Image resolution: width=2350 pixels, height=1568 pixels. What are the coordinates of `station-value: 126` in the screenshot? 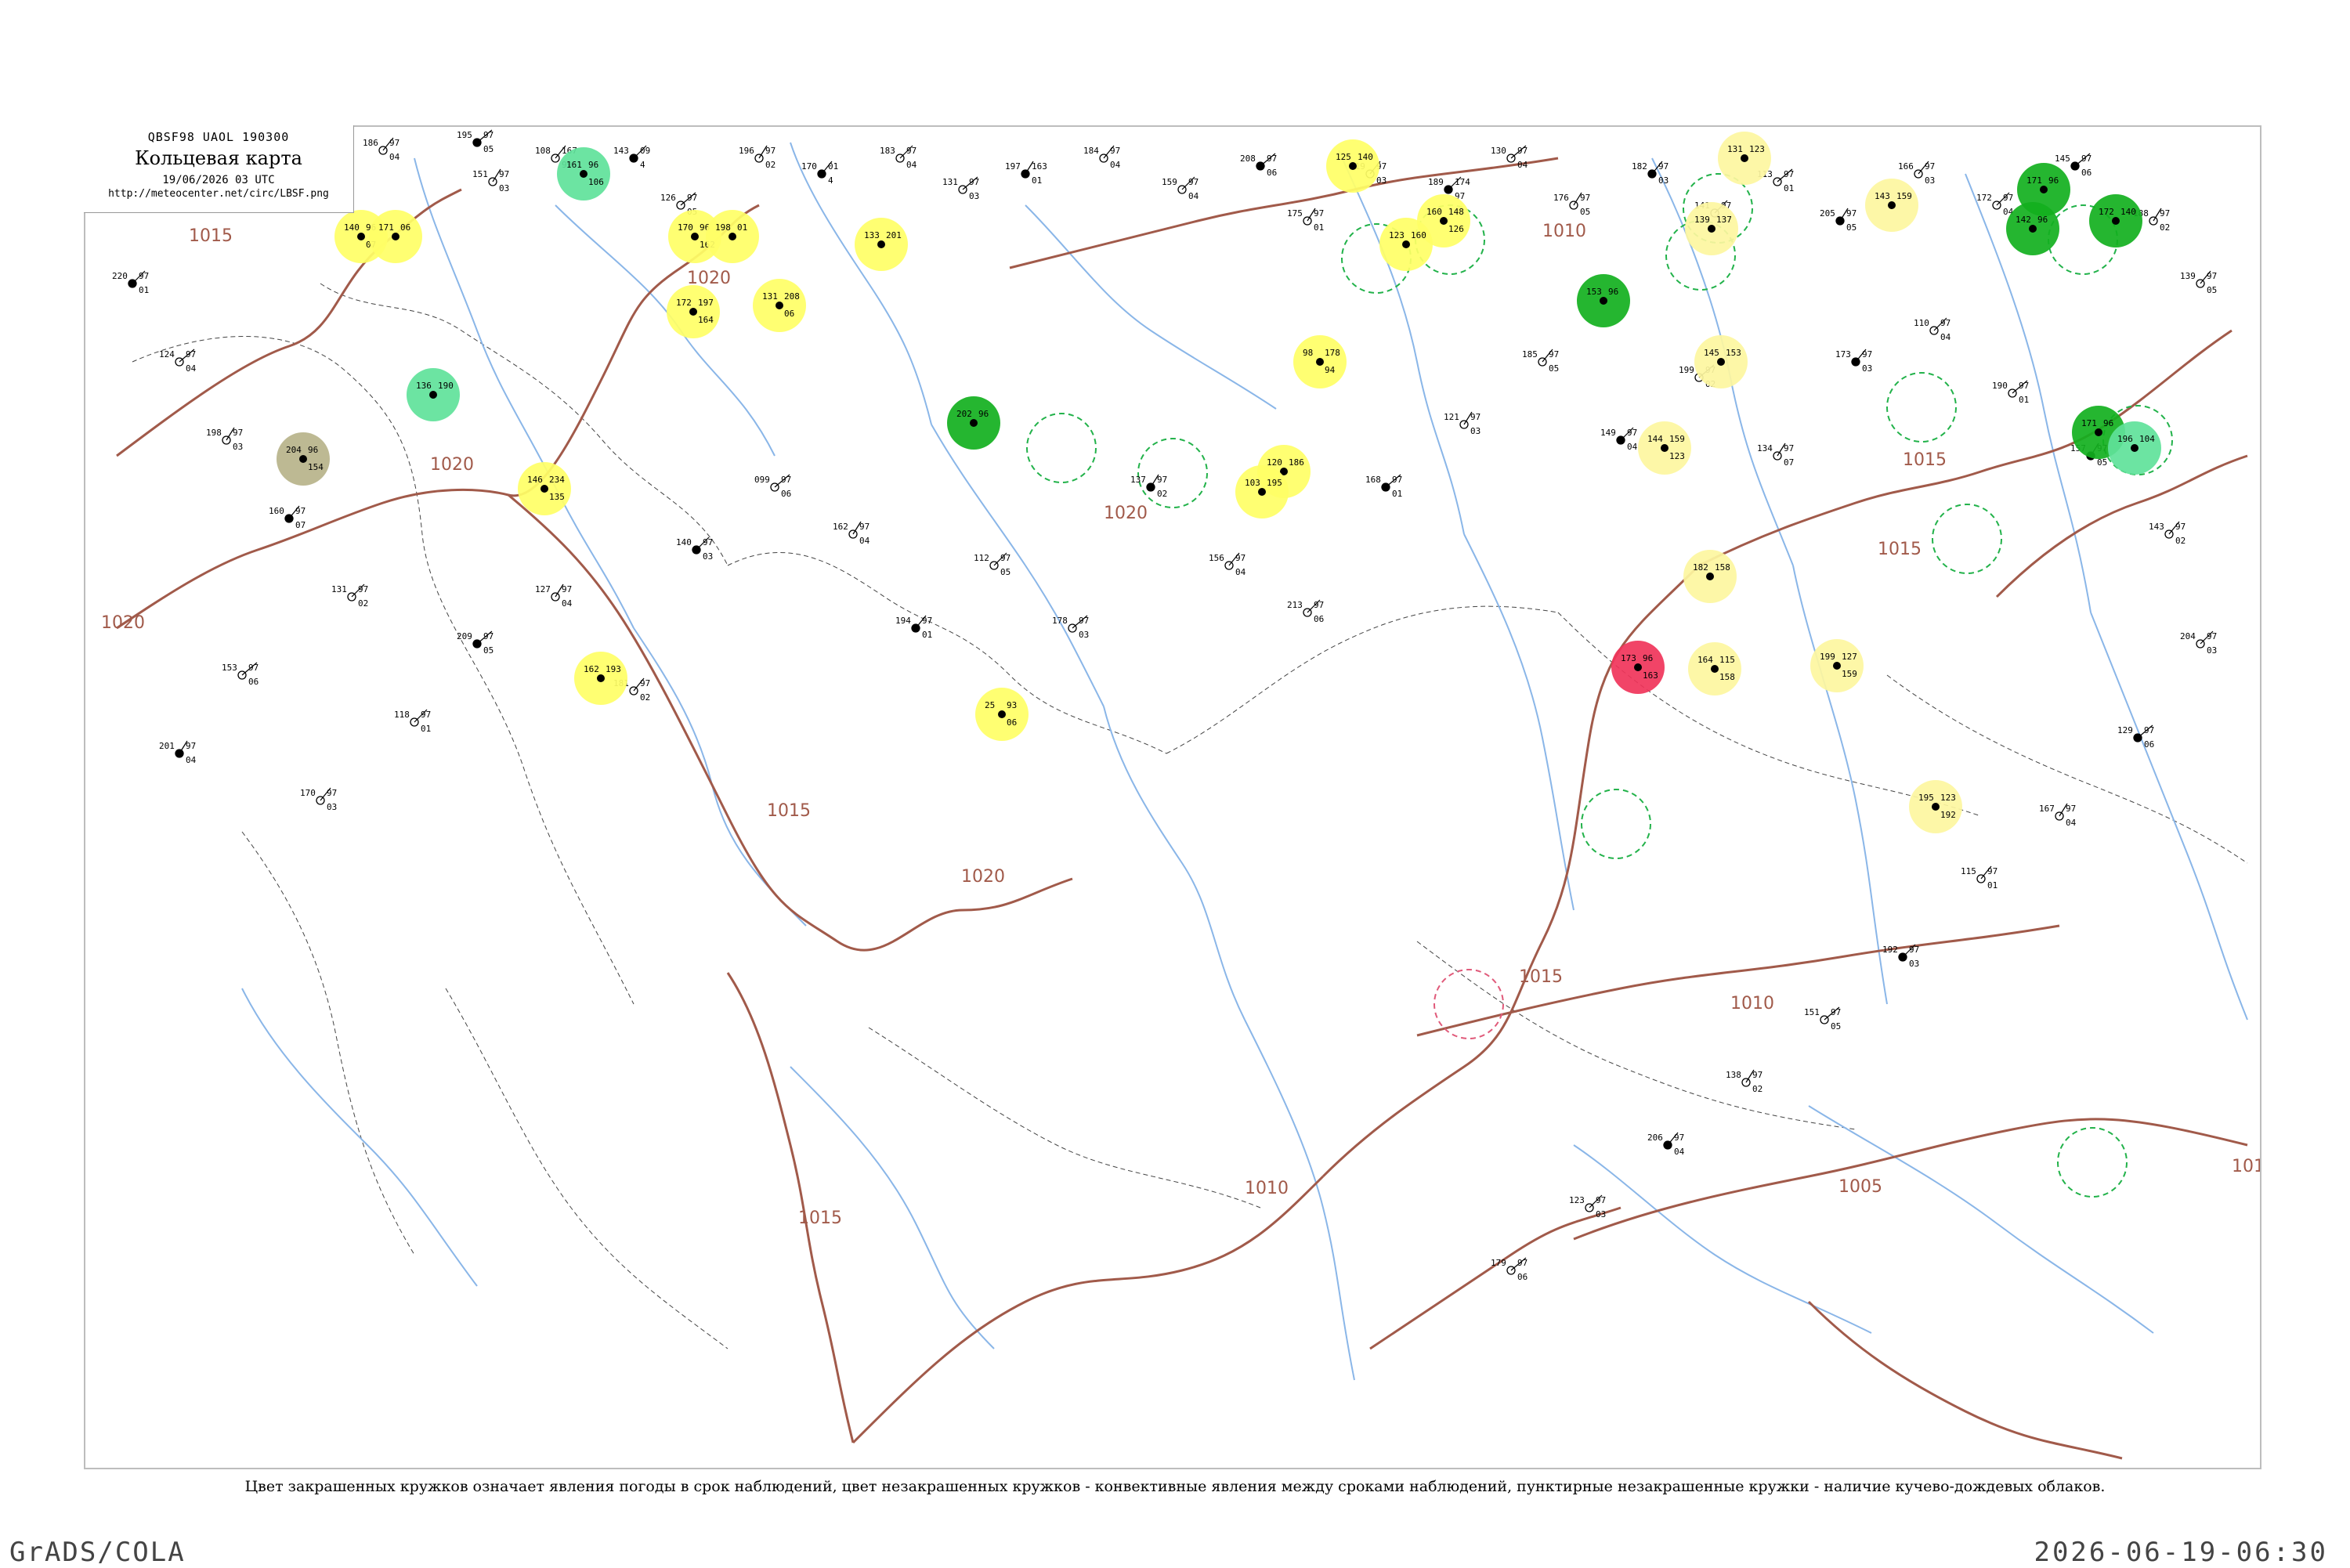 It's located at (668, 198).